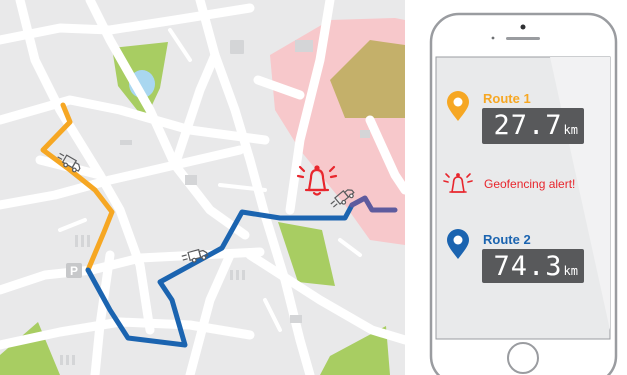  I want to click on phone-speaker, so click(523, 38).